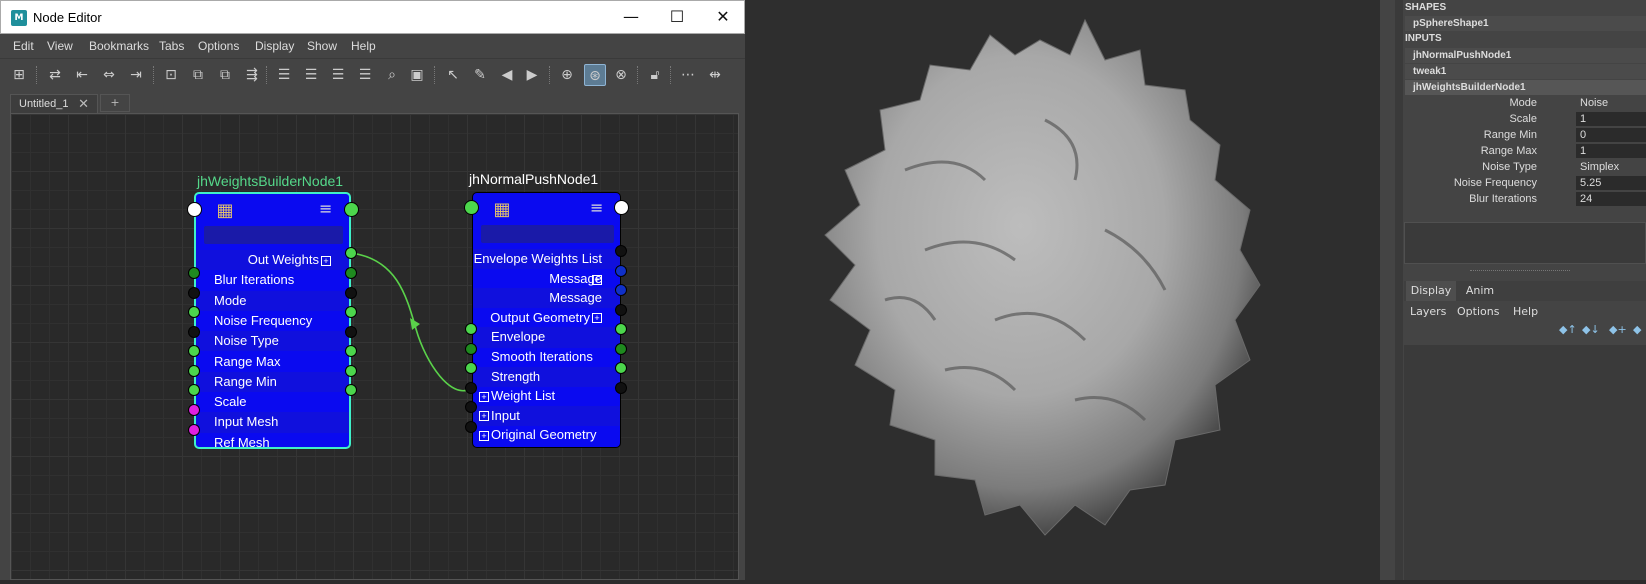  I want to click on new-layer-icon: ◆+, so click(1618, 329).